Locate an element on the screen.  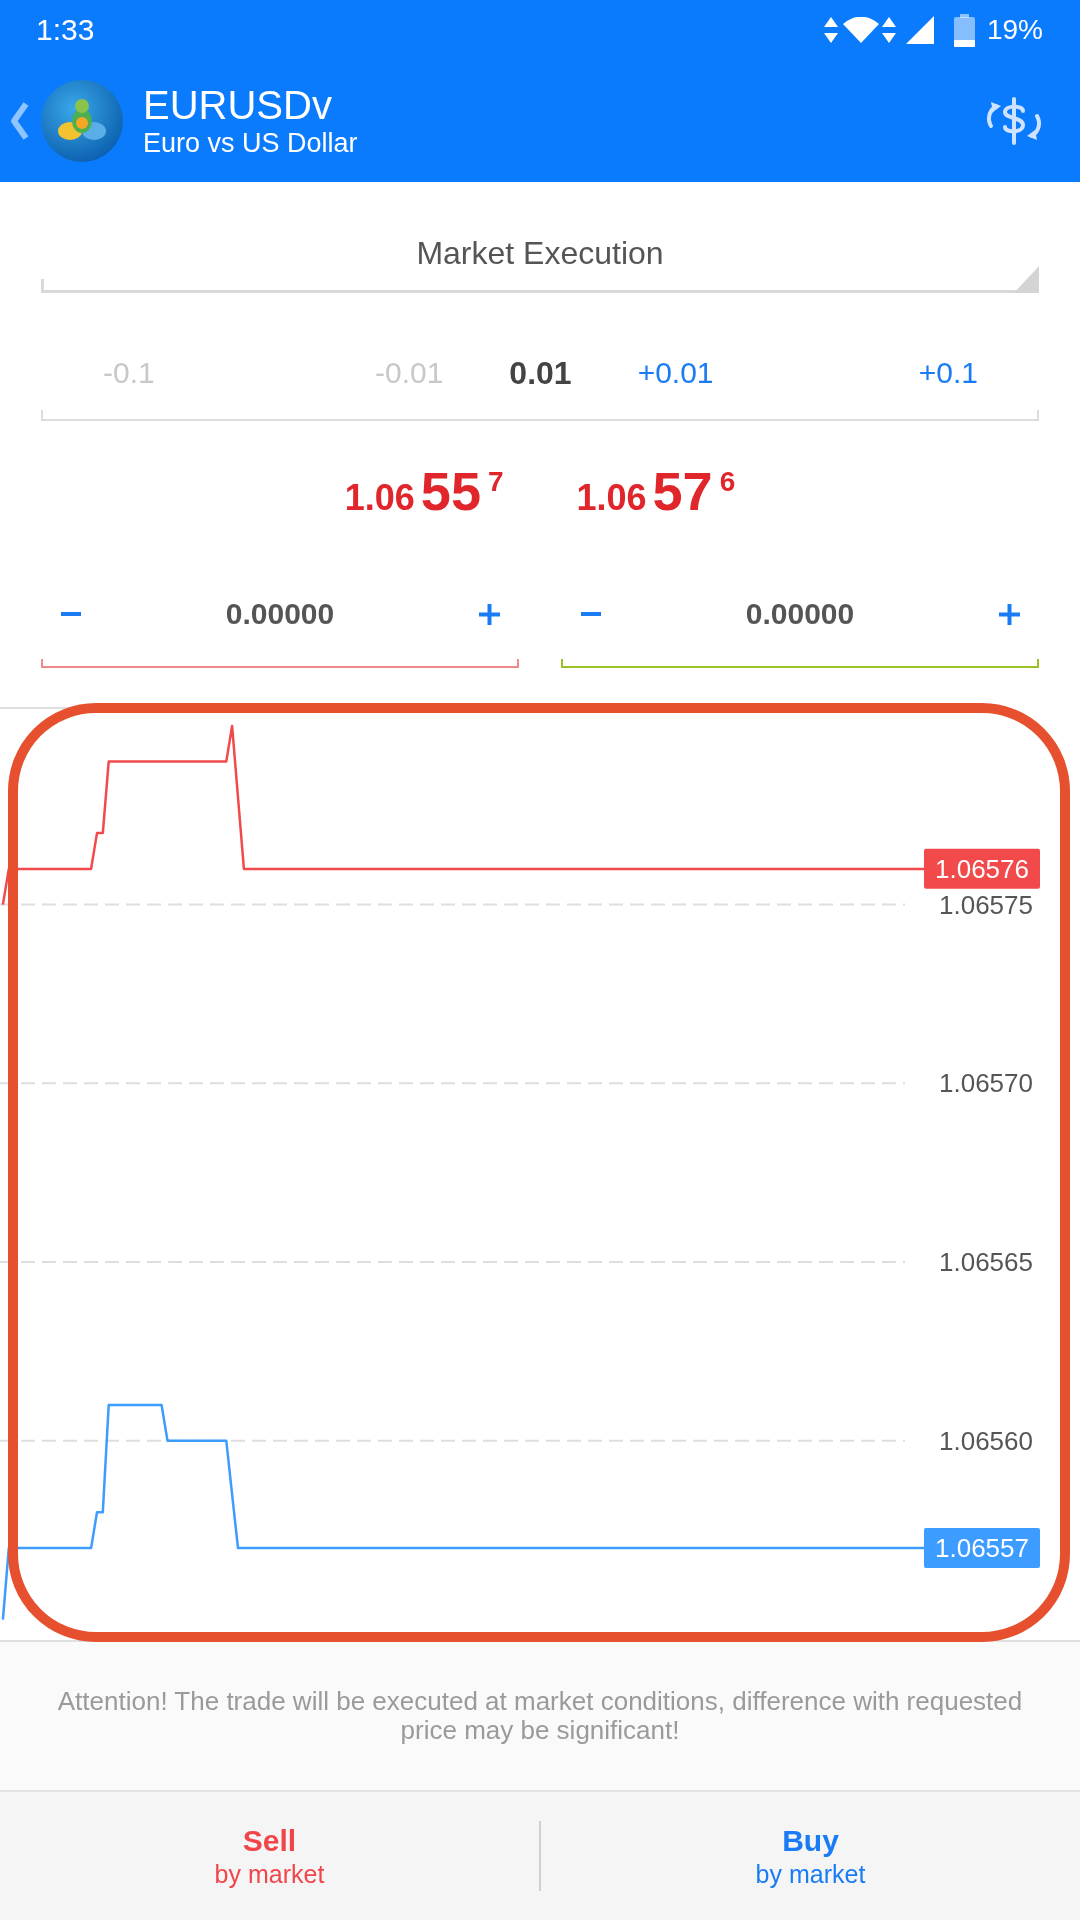
wifi-icon is located at coordinates (860, 30).